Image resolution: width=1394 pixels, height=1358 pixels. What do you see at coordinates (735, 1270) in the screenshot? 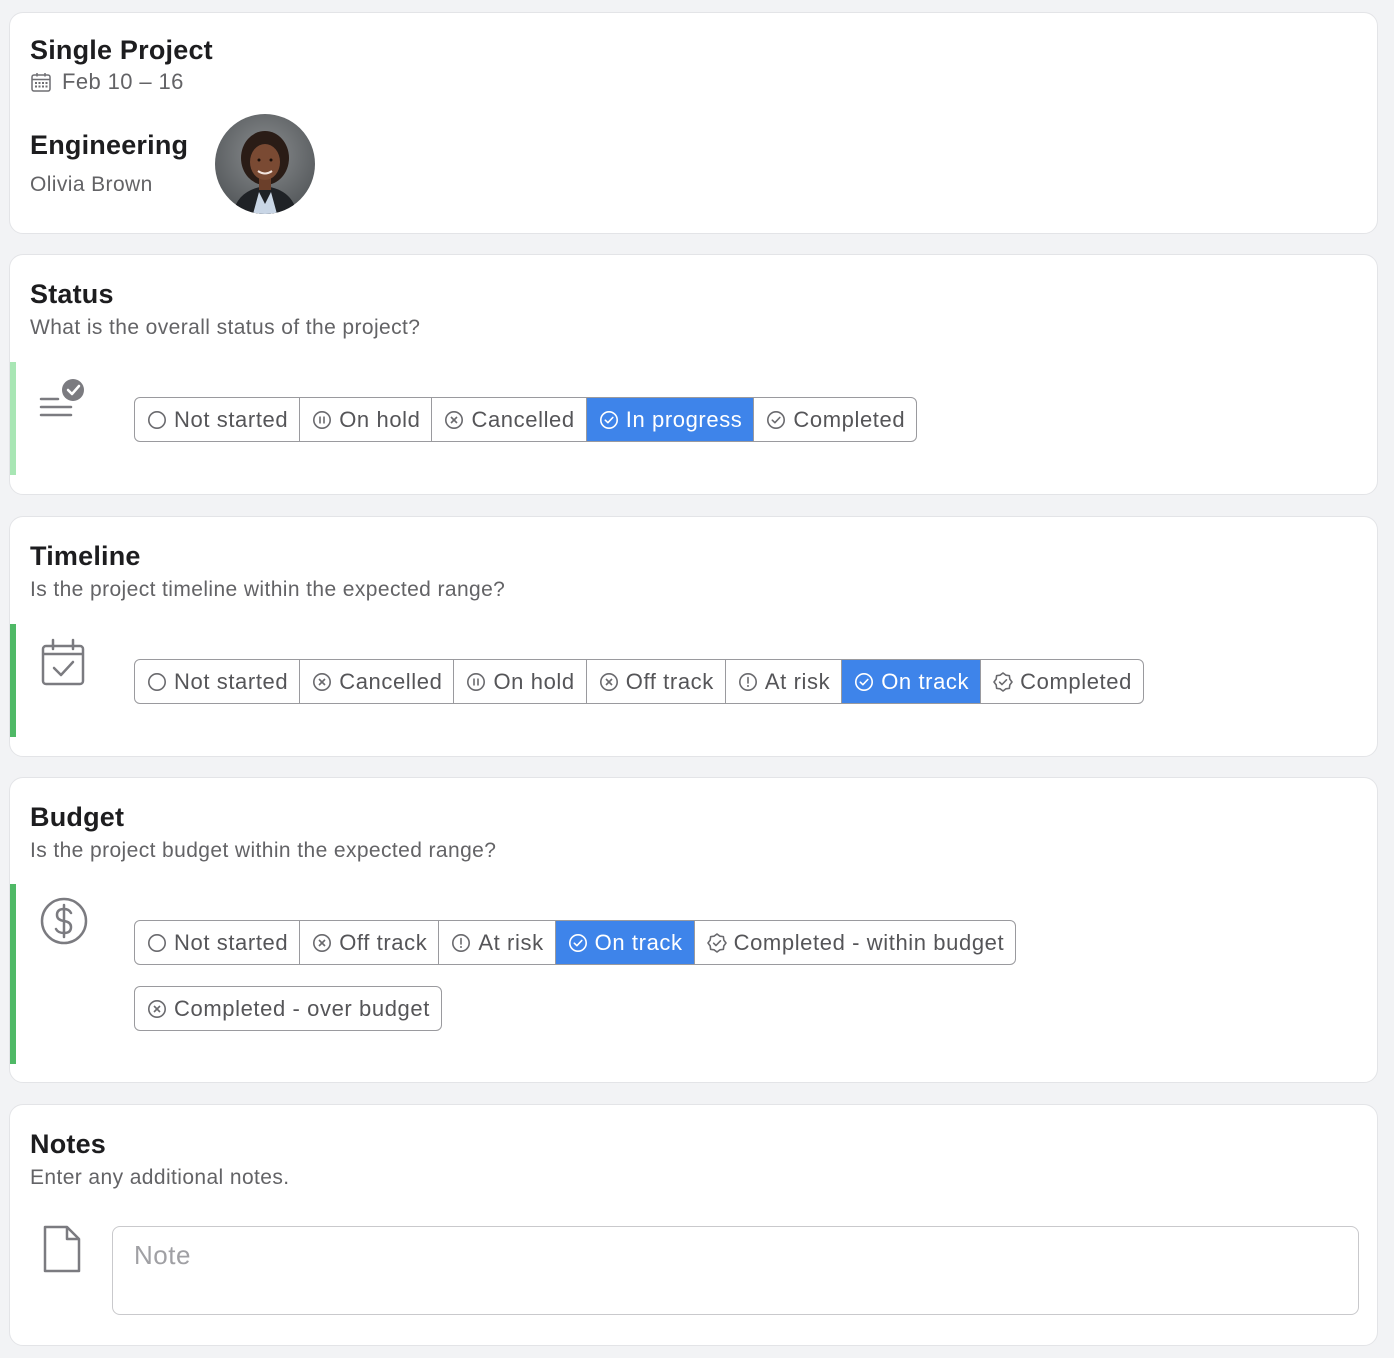
I see `note-input` at bounding box center [735, 1270].